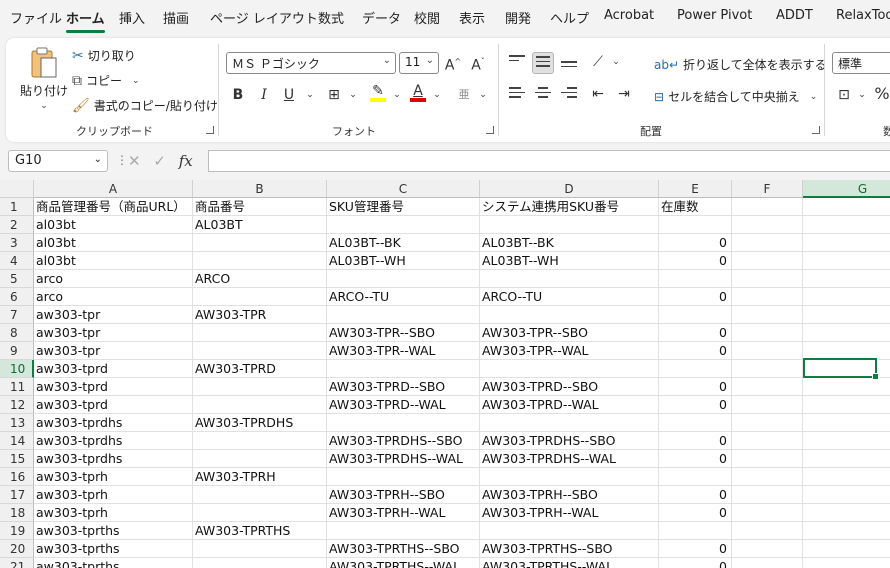  What do you see at coordinates (381, 17) in the screenshot?
I see `tab-data: データ` at bounding box center [381, 17].